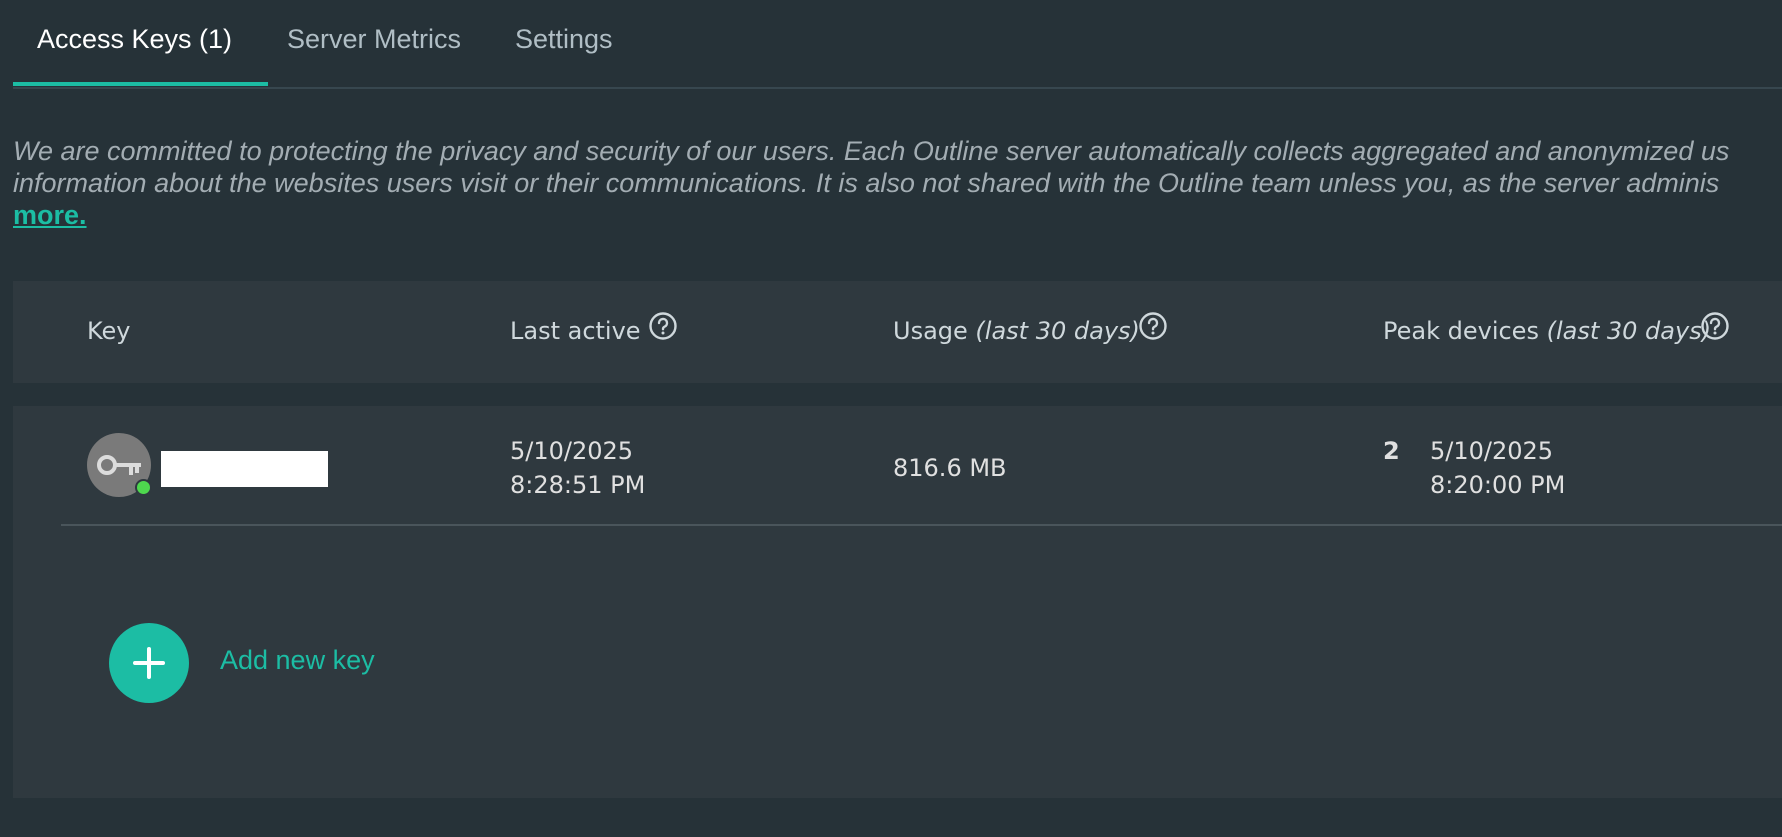  Describe the element at coordinates (950, 468) in the screenshot. I see `usage-cell: 816.6 MB` at that location.